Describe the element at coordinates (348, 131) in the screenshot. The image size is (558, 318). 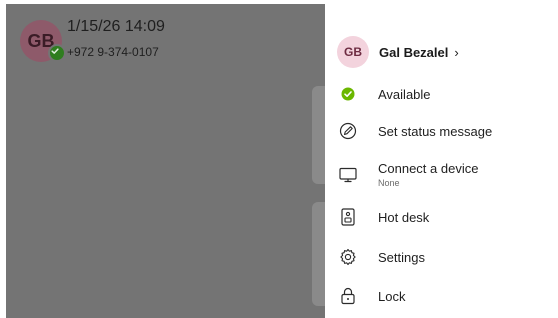
I see `status-message-icon` at that location.